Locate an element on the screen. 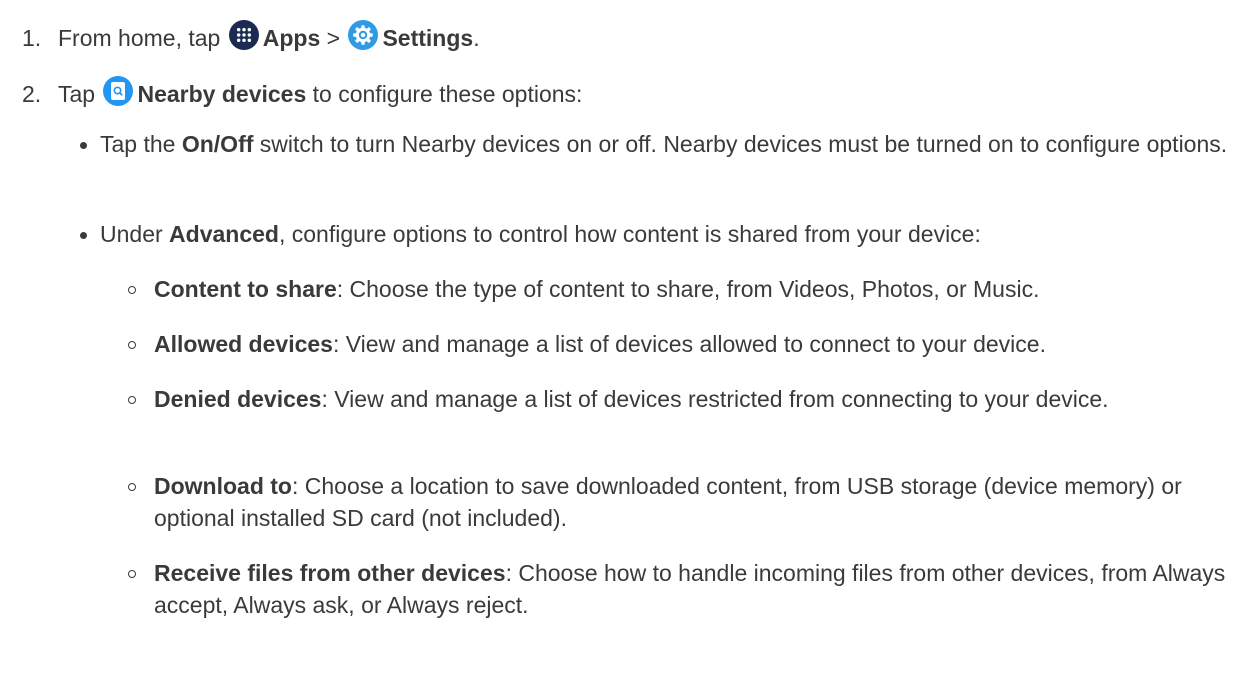 The image size is (1260, 684). step-1-prefix: From home, tap is located at coordinates (139, 38).